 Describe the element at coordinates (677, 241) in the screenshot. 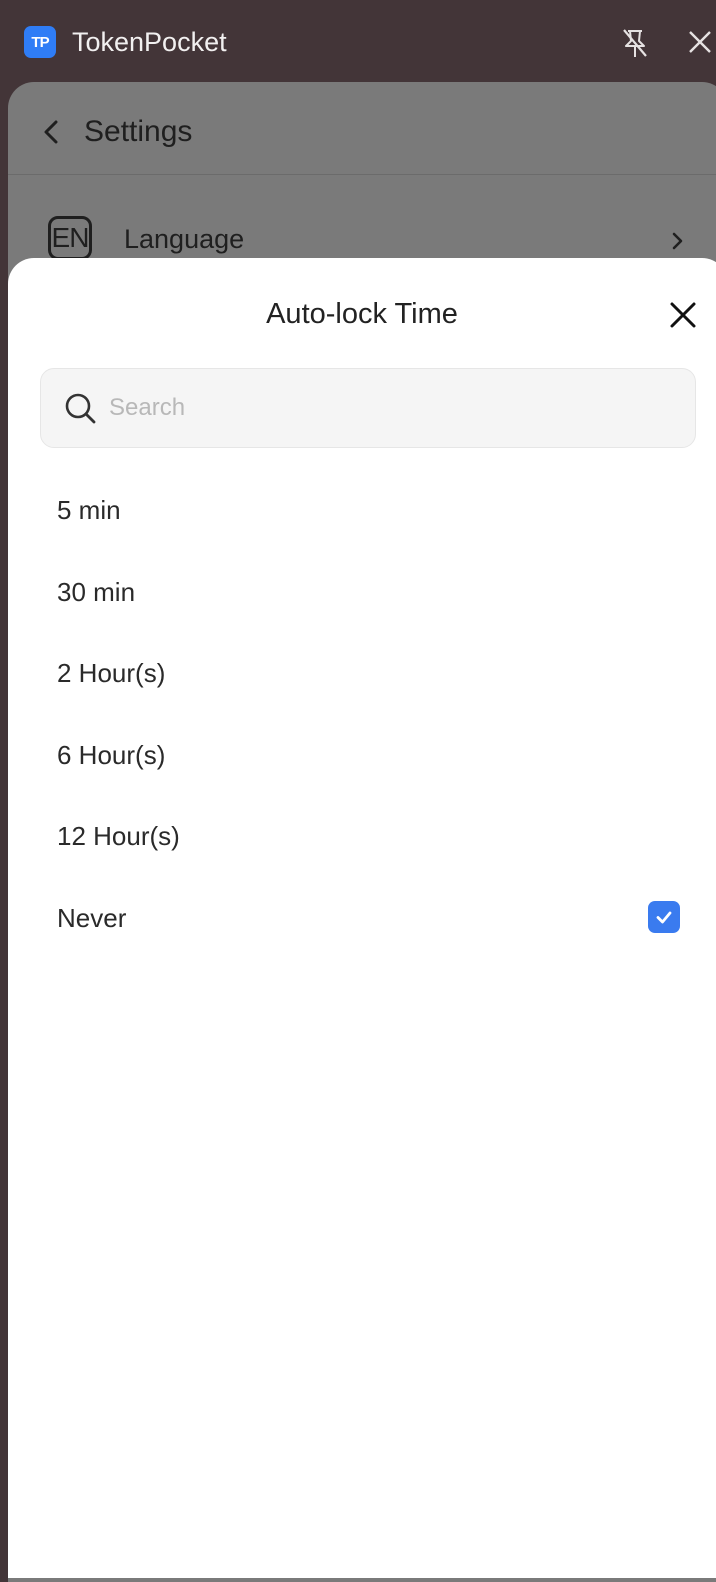

I see `chevron-right-icon` at that location.